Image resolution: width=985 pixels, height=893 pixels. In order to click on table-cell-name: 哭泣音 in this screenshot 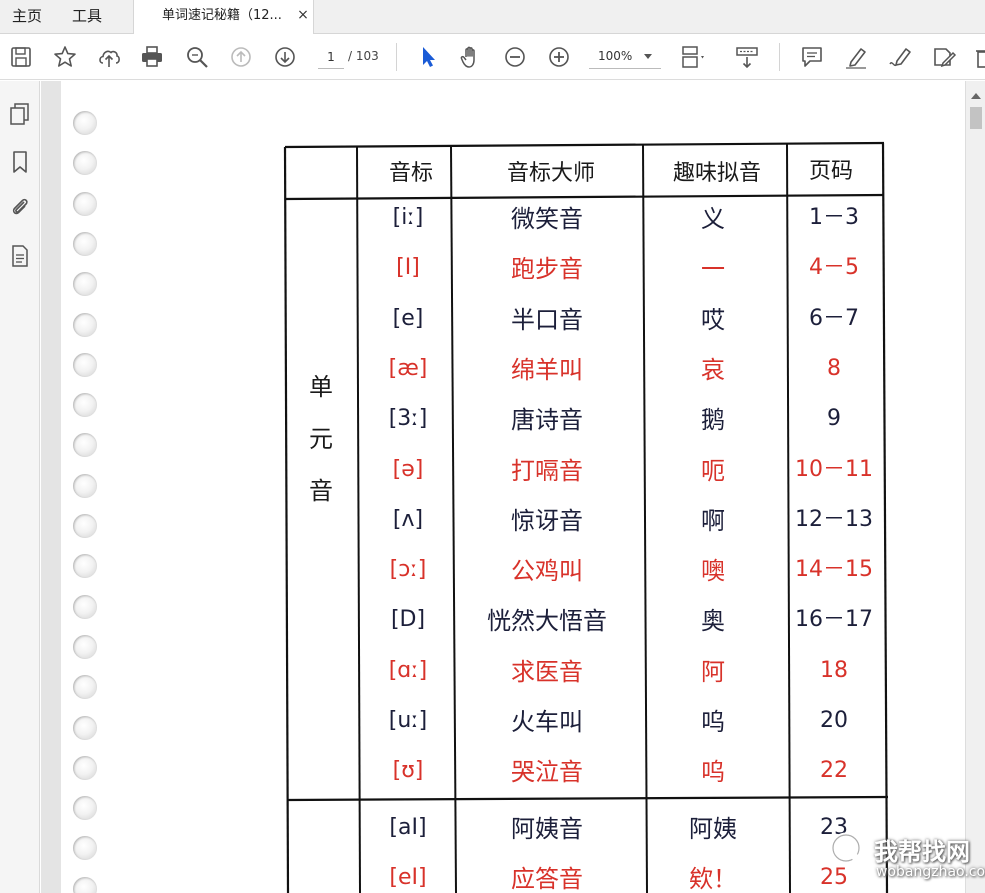, I will do `click(547, 772)`.